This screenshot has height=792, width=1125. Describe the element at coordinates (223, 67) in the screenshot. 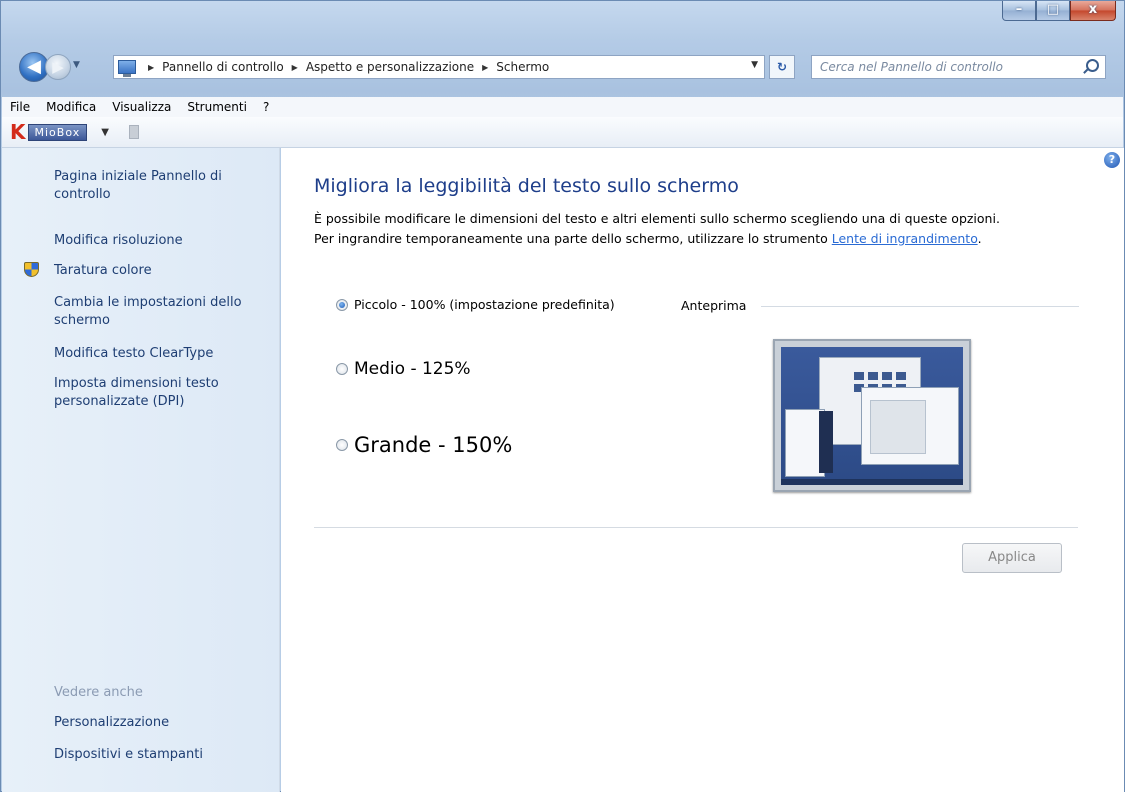

I see `breadcrumb-control-panel: Pannello di controllo` at that location.